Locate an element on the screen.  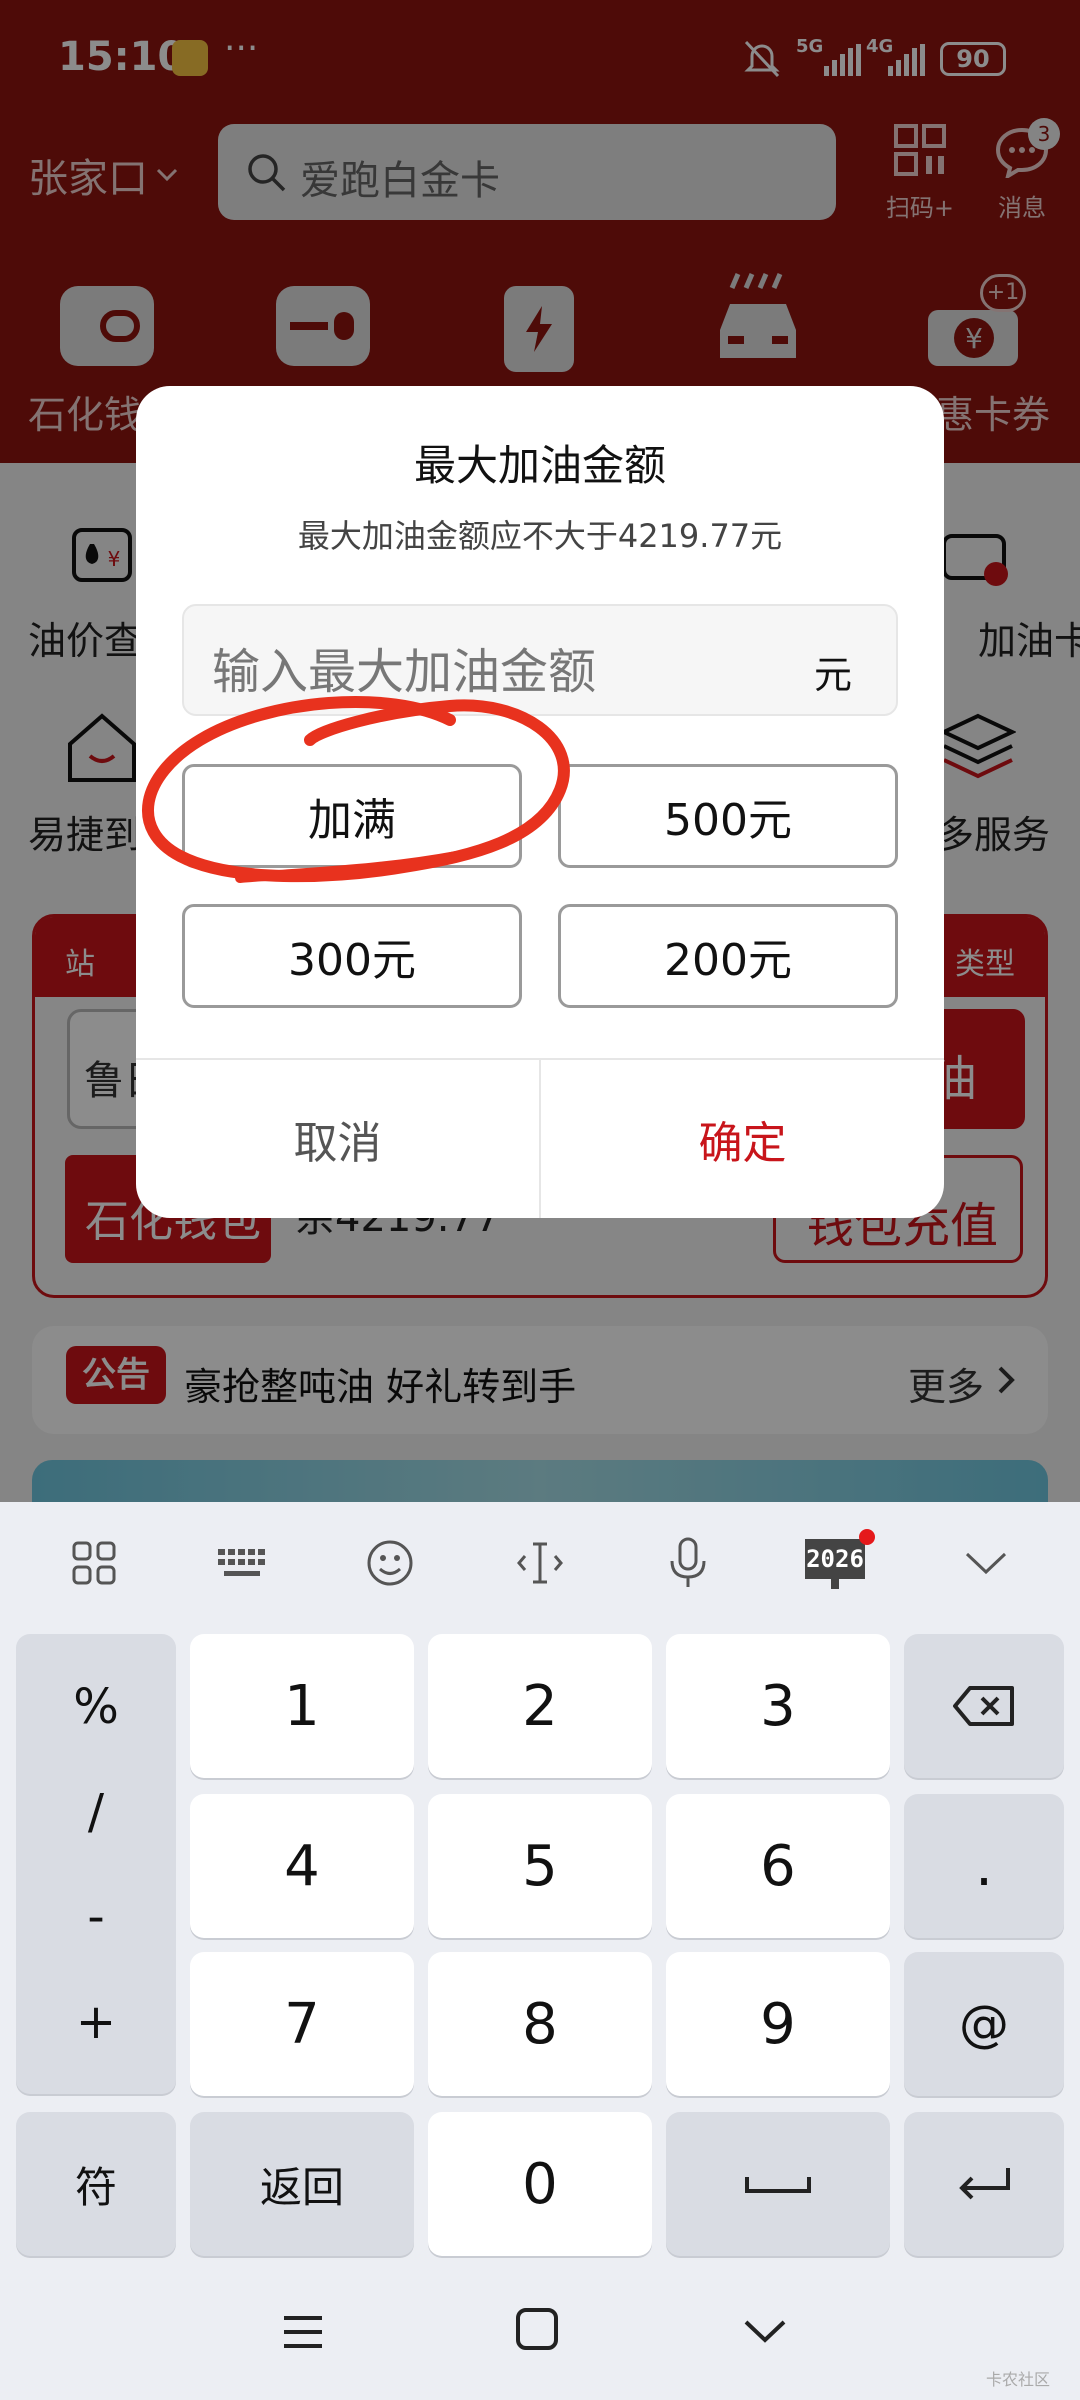
new-badge-dot is located at coordinates (867, 1537).